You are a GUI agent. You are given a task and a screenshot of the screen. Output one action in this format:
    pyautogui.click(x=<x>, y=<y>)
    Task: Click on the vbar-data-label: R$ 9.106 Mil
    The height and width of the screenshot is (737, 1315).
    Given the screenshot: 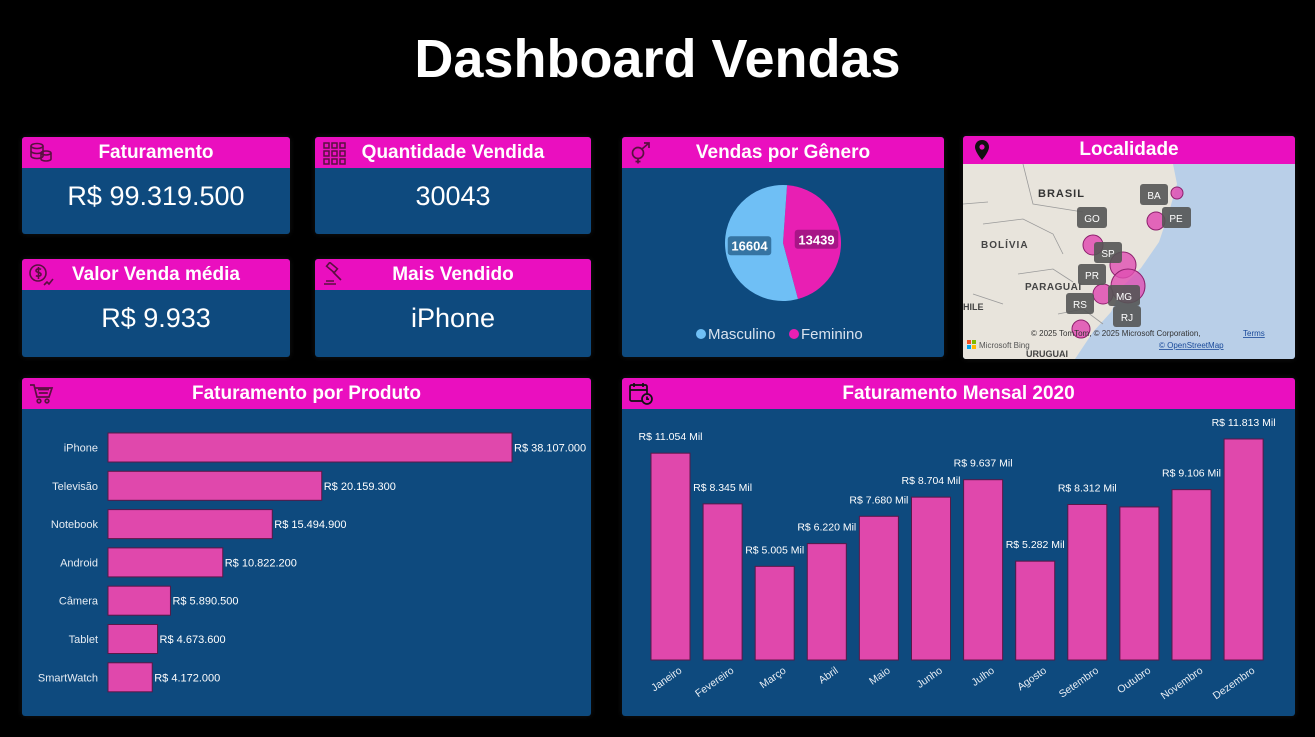 What is the action you would take?
    pyautogui.click(x=1191, y=474)
    